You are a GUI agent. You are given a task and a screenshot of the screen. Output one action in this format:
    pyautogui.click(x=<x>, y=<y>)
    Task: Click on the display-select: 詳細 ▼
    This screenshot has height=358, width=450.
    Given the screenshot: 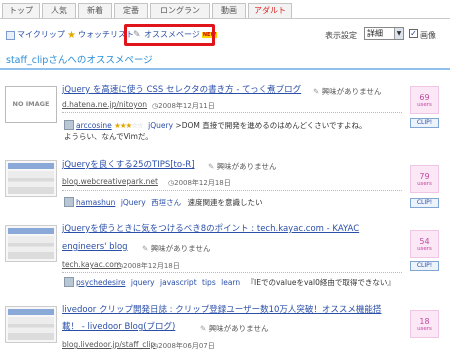 What is the action you would take?
    pyautogui.click(x=384, y=33)
    